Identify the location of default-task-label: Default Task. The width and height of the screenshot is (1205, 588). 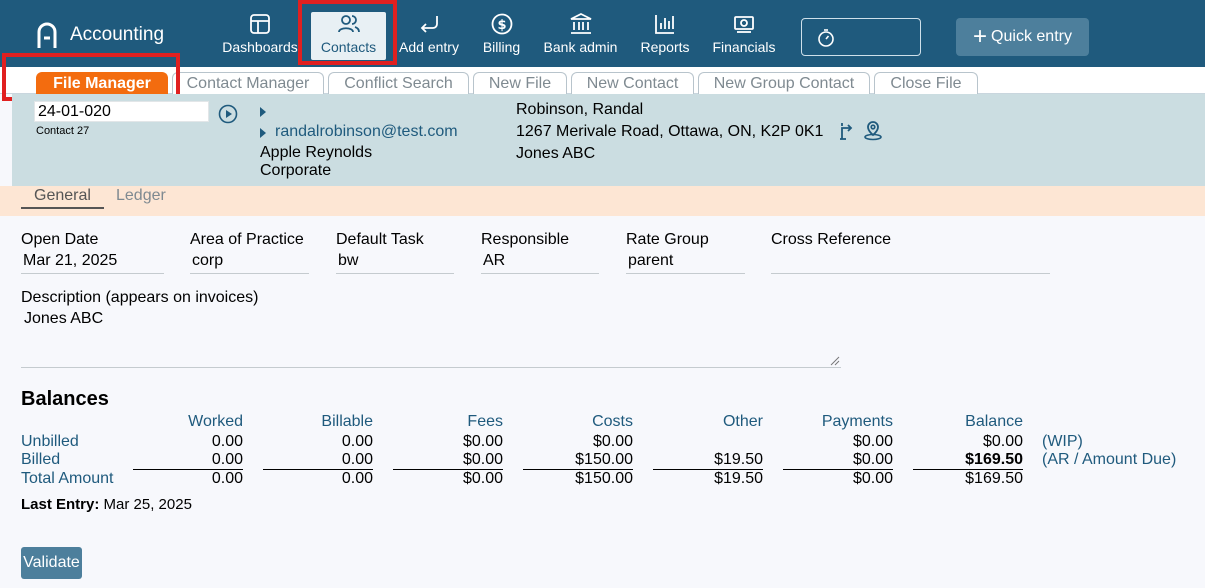
(380, 239).